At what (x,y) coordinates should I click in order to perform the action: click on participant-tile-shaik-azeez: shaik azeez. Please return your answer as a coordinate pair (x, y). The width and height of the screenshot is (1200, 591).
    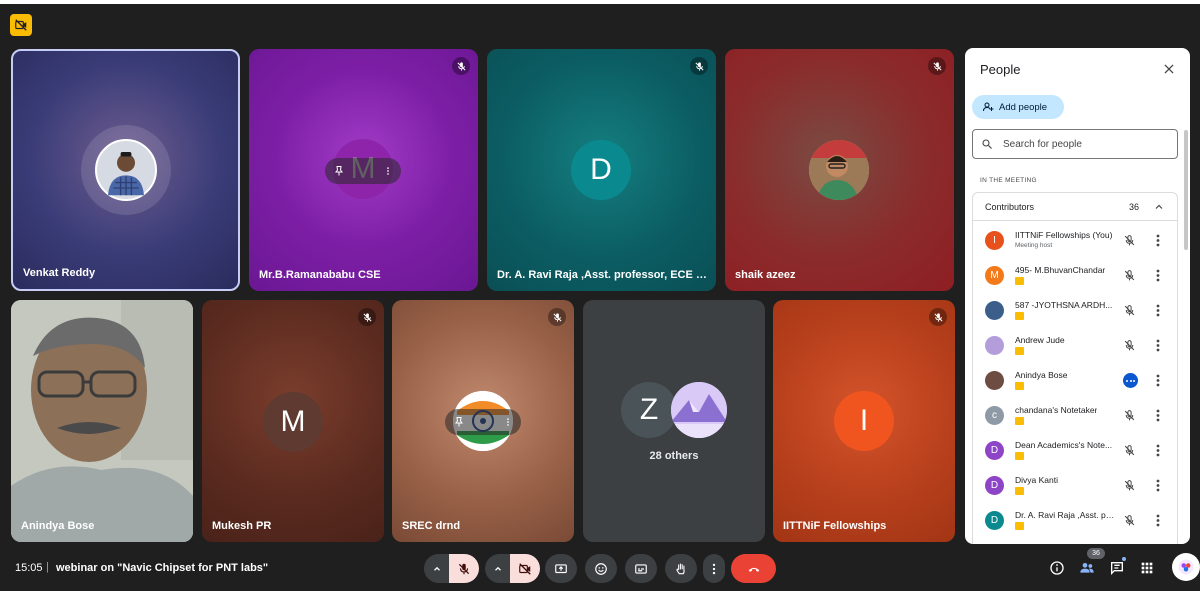
    Looking at the image, I should click on (839, 170).